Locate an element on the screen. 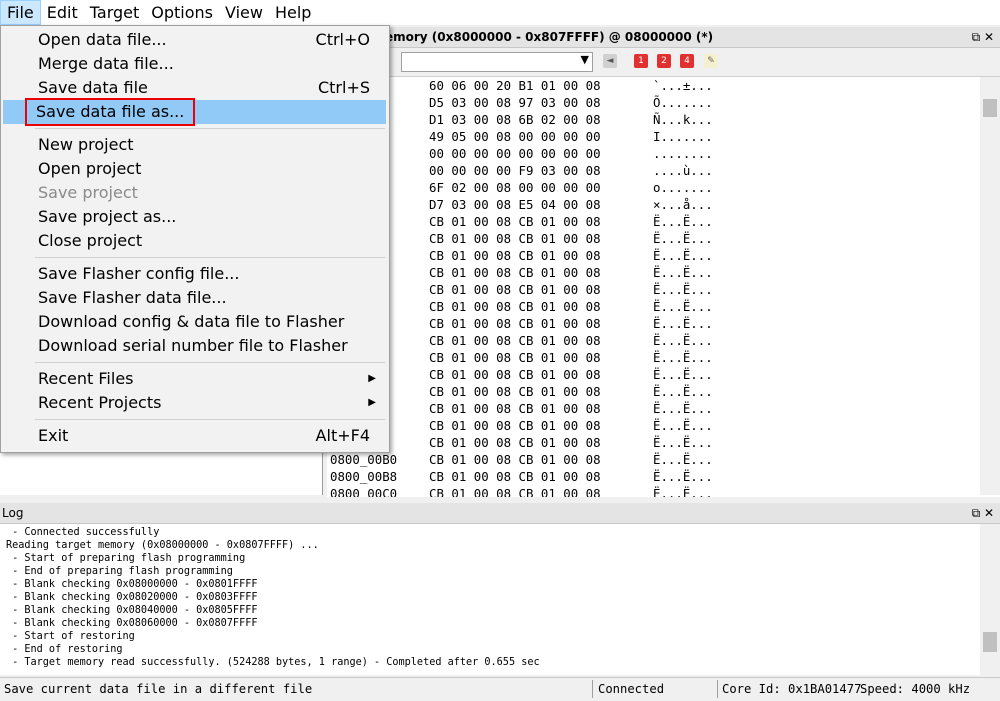 The height and width of the screenshot is (701, 1000). view-1-icon: 1 is located at coordinates (641, 61).